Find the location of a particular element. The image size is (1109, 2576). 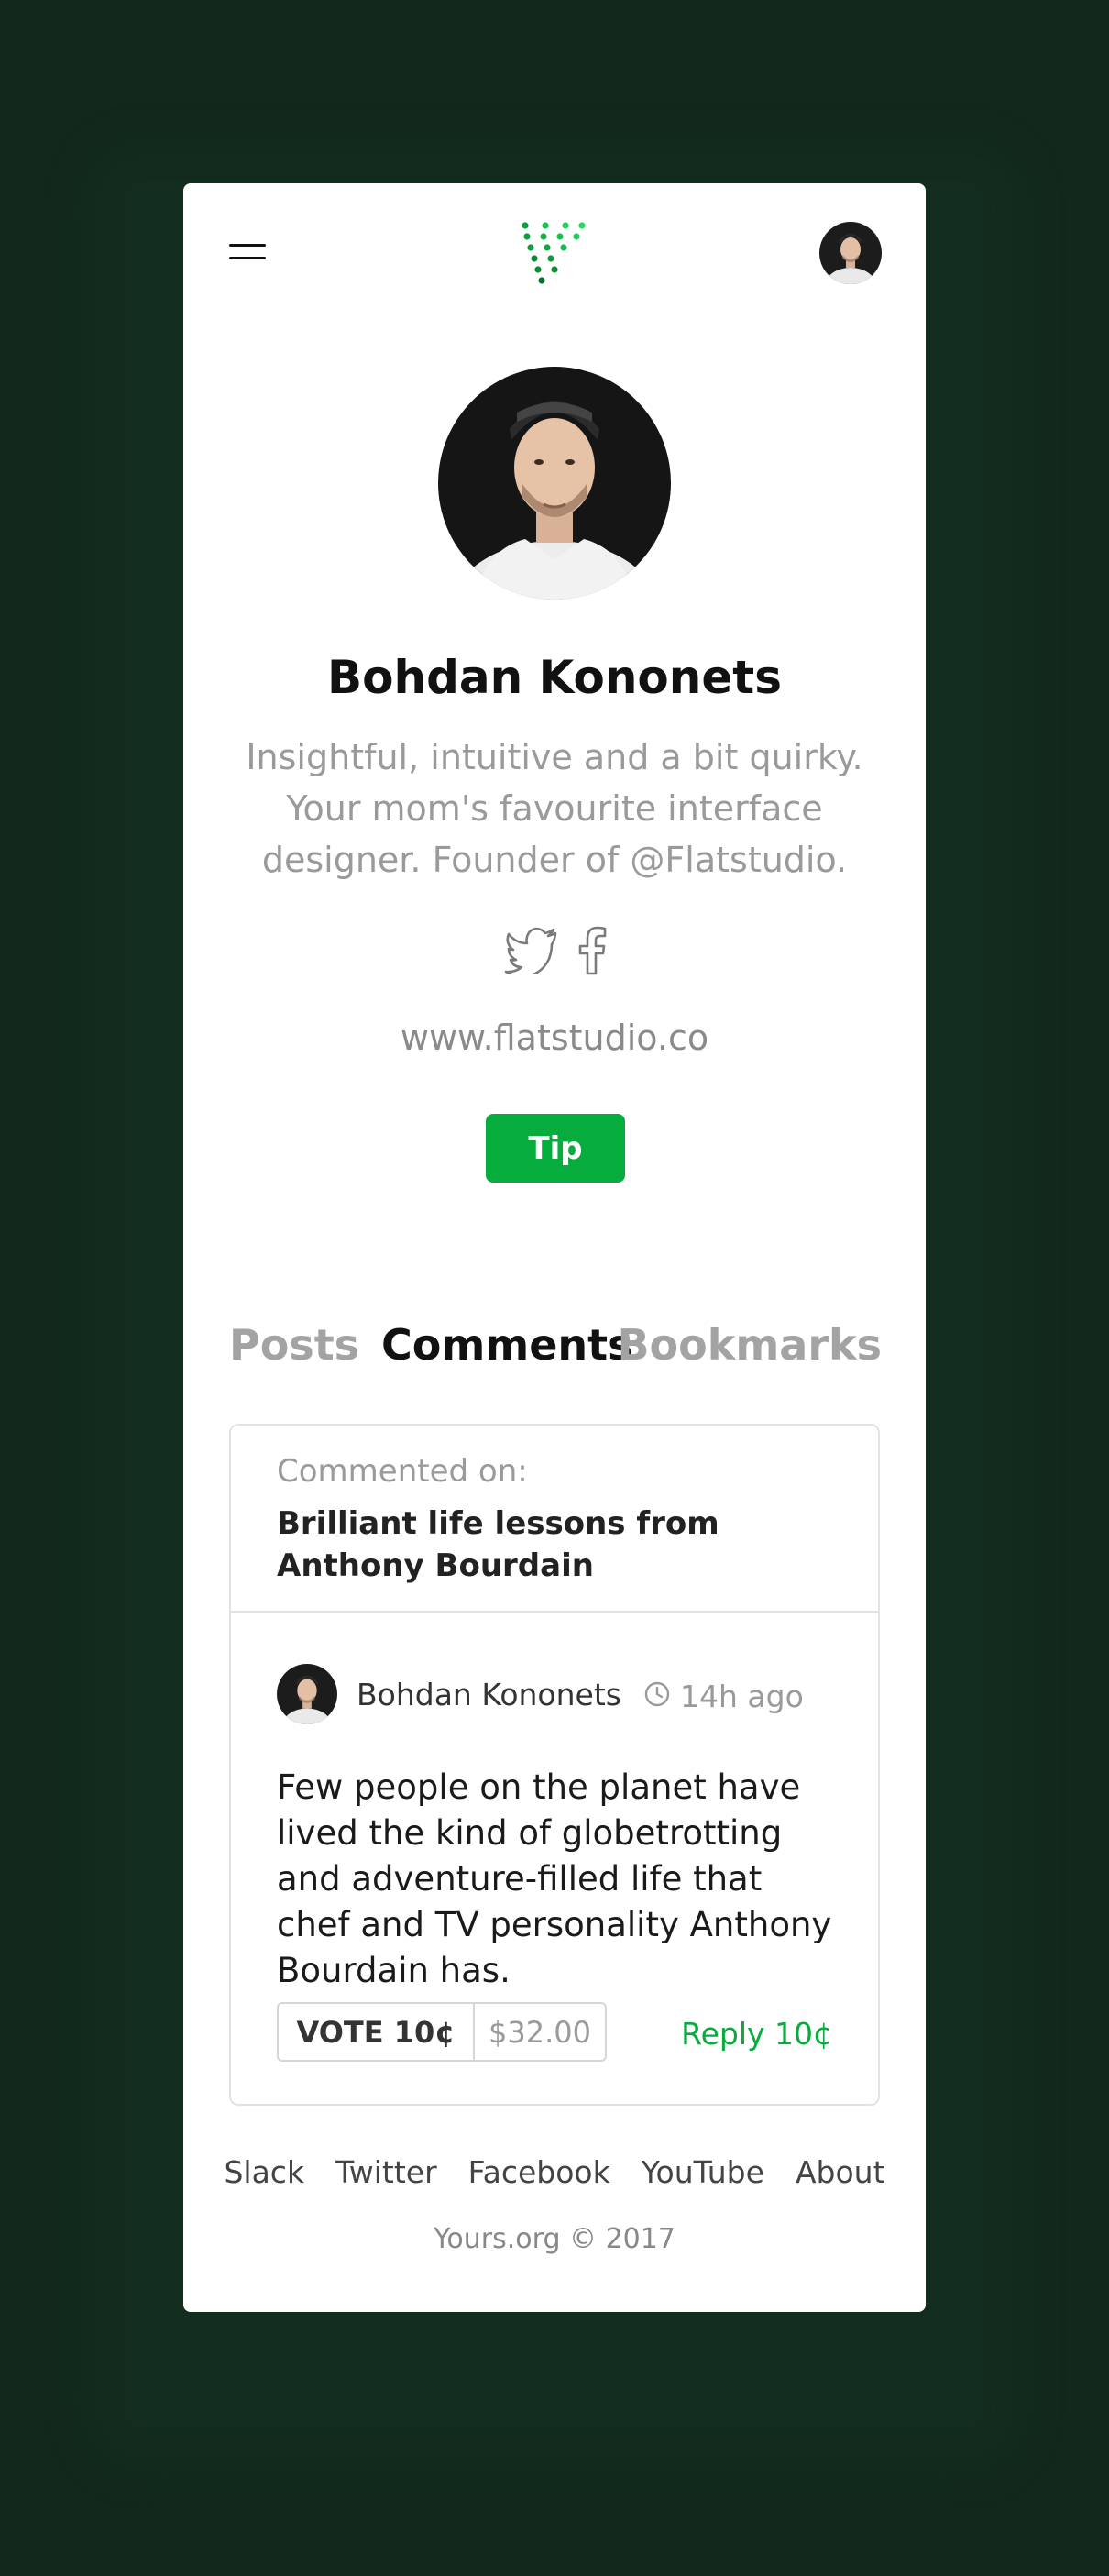

hamburger-menu-icon is located at coordinates (247, 253).